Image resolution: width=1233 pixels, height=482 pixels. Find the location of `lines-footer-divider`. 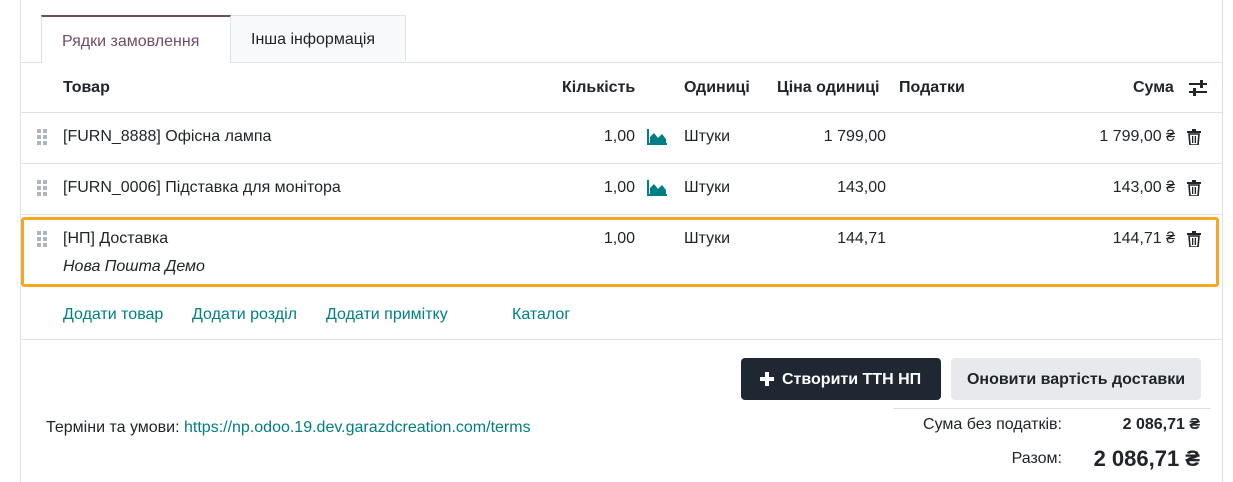

lines-footer-divider is located at coordinates (621, 339).